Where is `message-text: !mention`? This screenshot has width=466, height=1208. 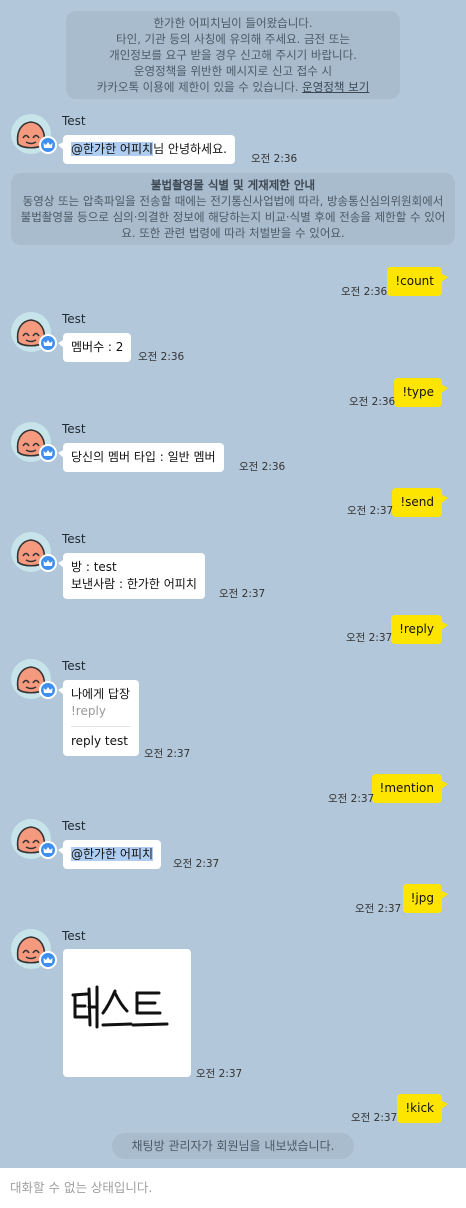
message-text: !mention is located at coordinates (406, 788).